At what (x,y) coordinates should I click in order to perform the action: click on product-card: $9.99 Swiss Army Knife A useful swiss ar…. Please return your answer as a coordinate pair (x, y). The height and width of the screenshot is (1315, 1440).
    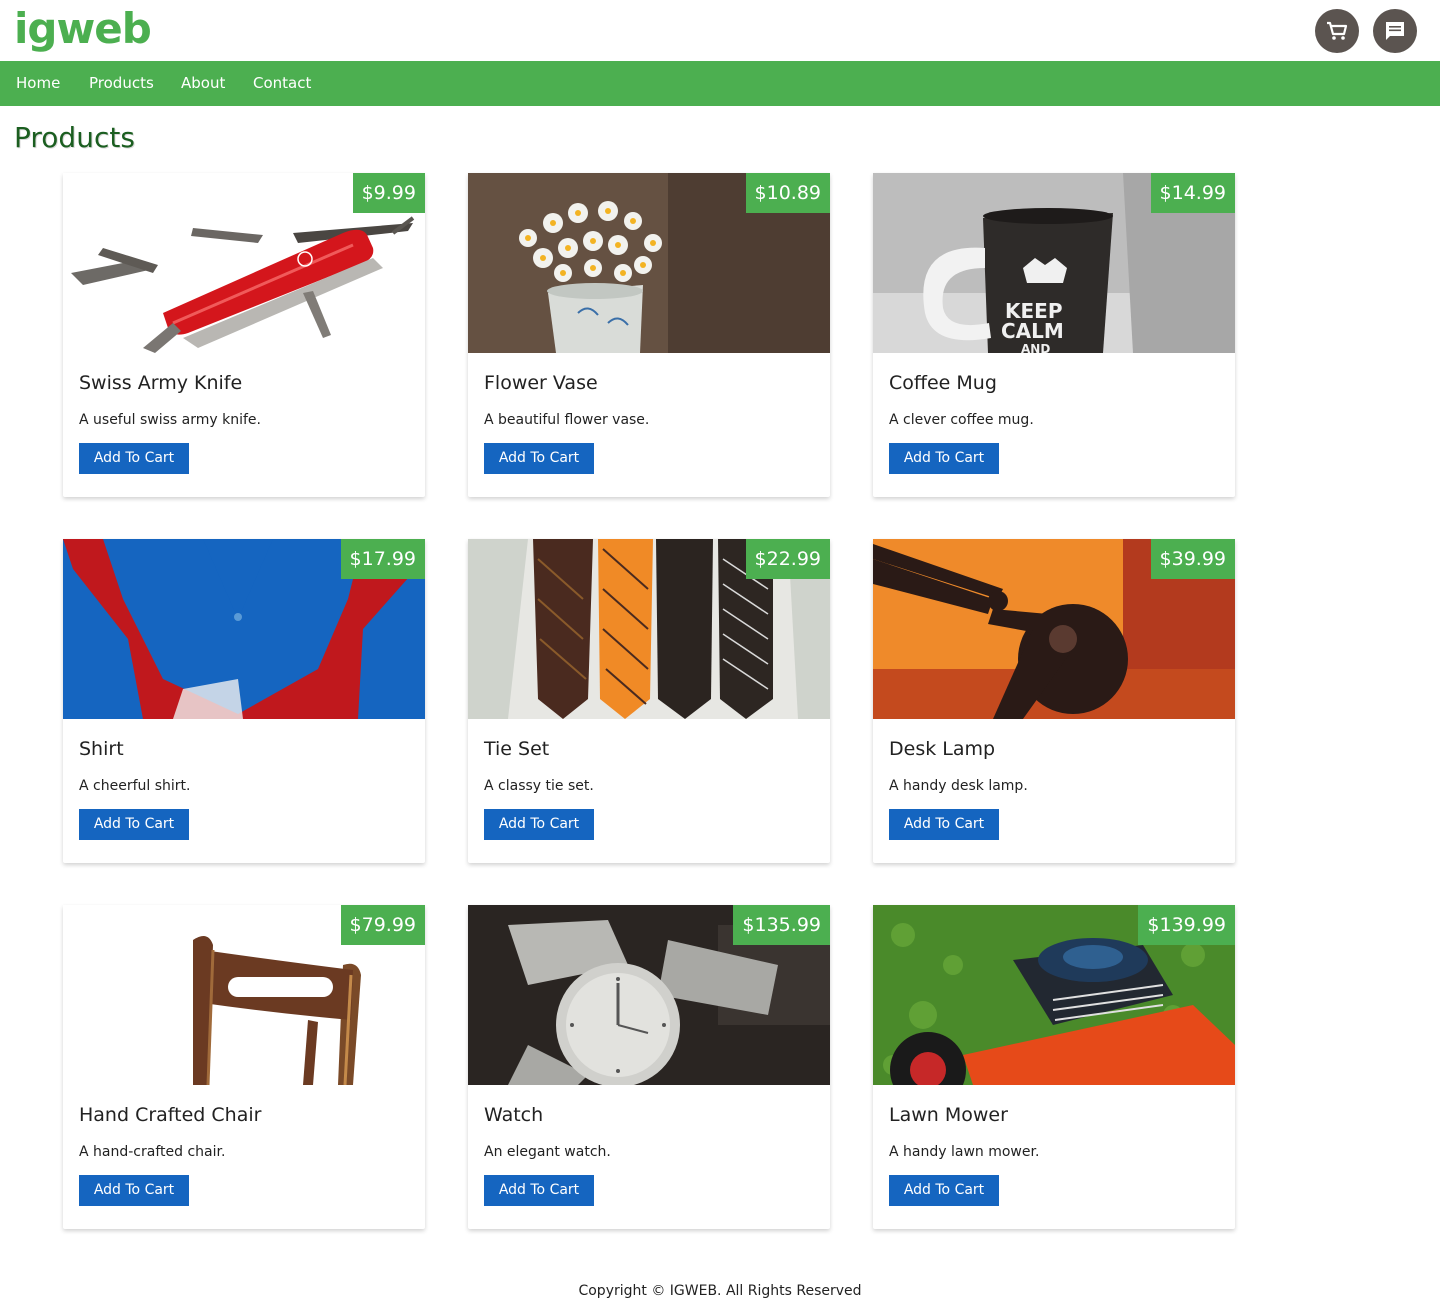
    Looking at the image, I should click on (244, 335).